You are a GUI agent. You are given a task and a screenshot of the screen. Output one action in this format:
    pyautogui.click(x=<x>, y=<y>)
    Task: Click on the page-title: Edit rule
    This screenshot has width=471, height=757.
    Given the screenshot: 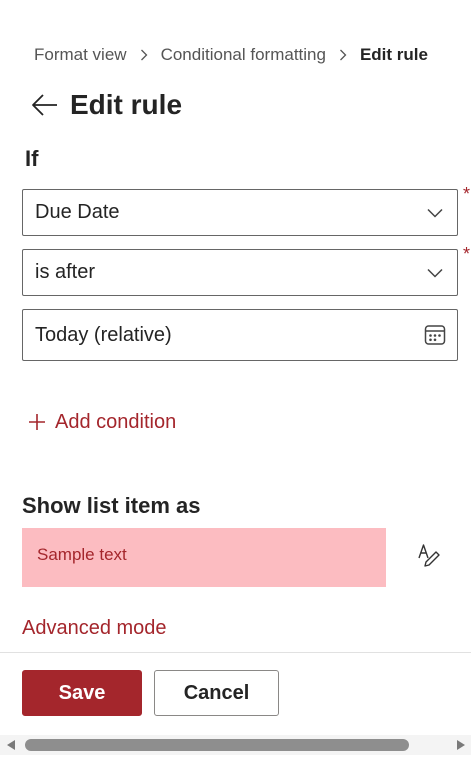 What is the action you would take?
    pyautogui.click(x=126, y=104)
    